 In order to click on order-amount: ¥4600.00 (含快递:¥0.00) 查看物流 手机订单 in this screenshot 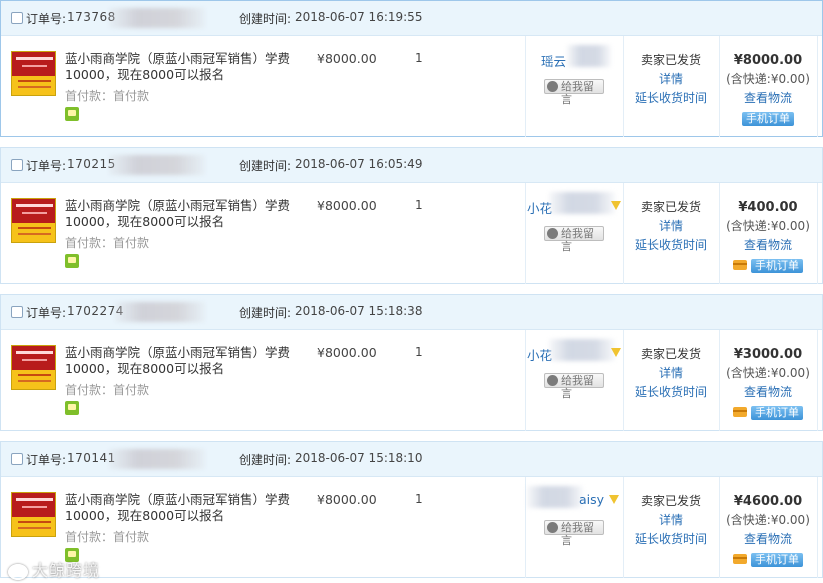, I will do `click(768, 530)`.